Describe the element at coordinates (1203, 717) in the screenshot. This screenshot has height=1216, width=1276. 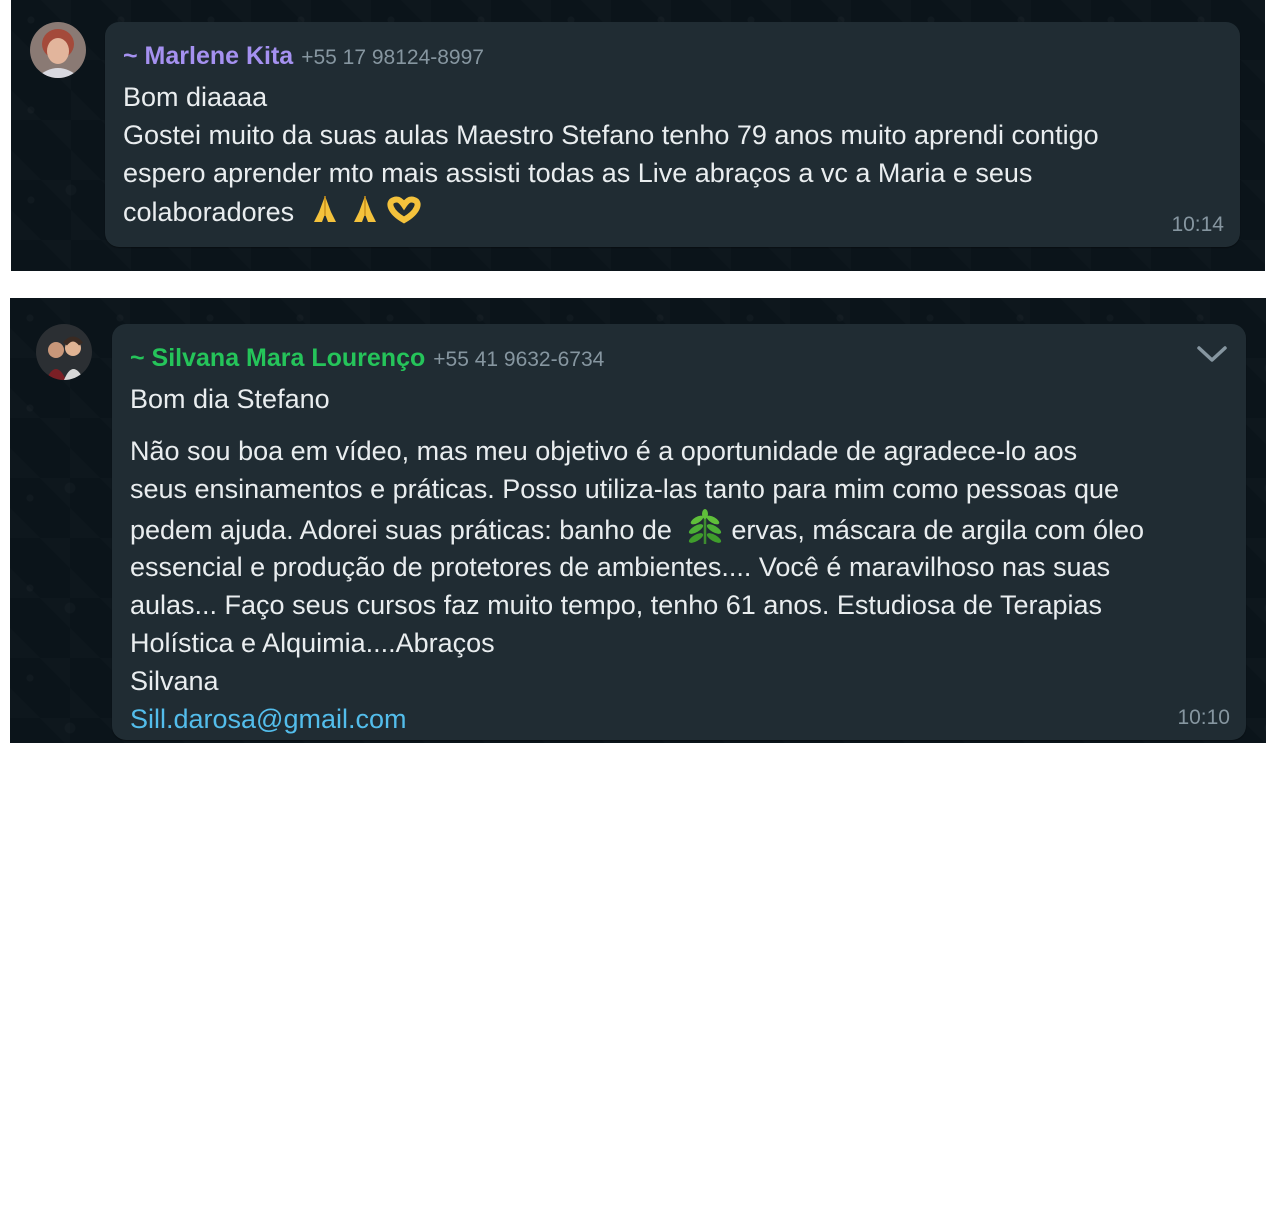
I see `message-time: 10:10` at that location.